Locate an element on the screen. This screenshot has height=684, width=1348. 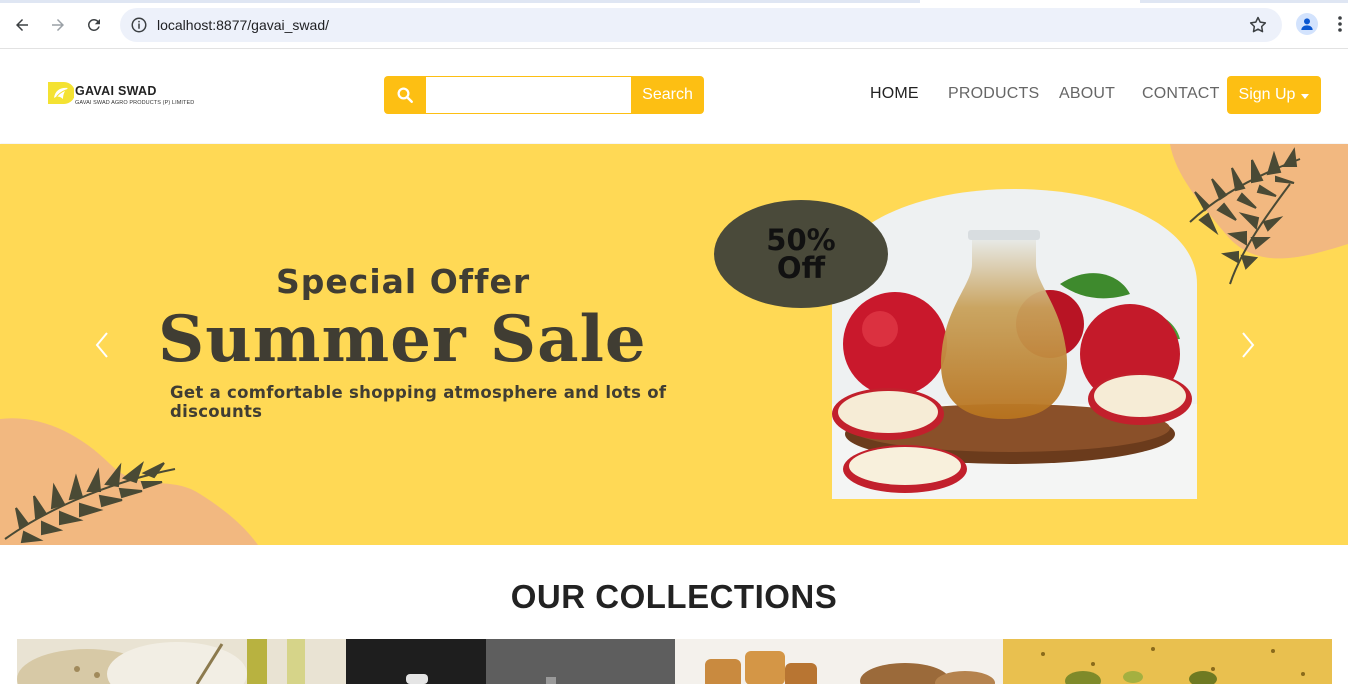
reload-icon is located at coordinates (93, 24).